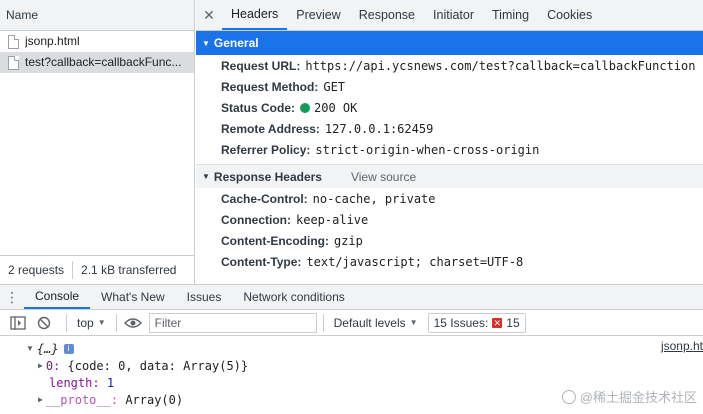  What do you see at coordinates (379, 128) in the screenshot?
I see `header-value: 127.0.0.1:62459` at bounding box center [379, 128].